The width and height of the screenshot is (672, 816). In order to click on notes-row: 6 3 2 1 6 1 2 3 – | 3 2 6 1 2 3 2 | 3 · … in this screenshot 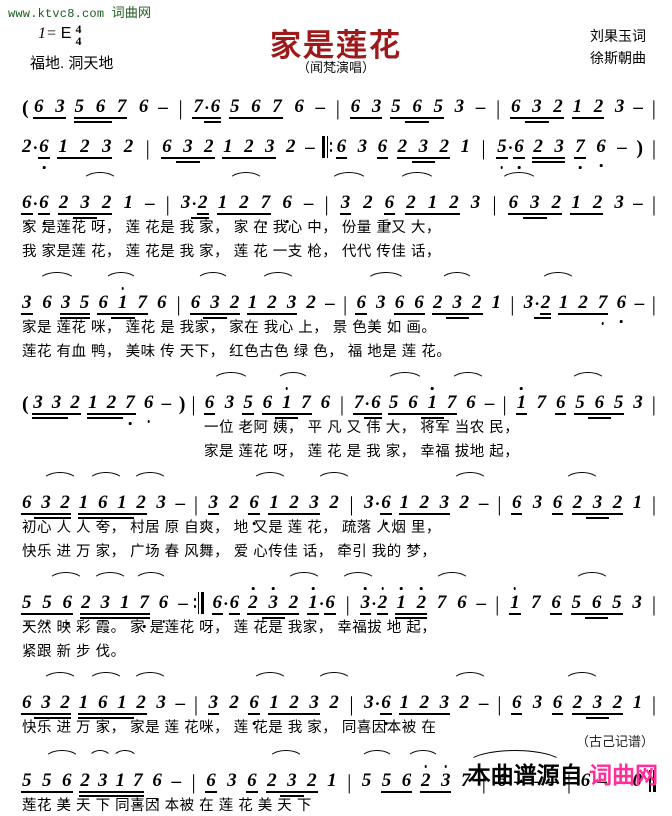, I will do `click(338, 700)`.